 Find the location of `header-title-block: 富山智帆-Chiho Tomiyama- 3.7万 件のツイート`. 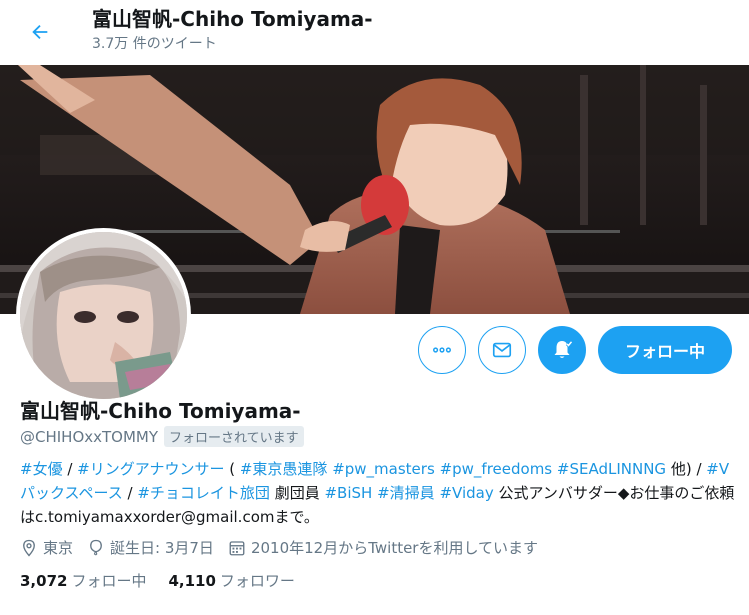

header-title-block: 富山智帆-Chiho Tomiyama- 3.7万 件のツイート is located at coordinates (232, 30).